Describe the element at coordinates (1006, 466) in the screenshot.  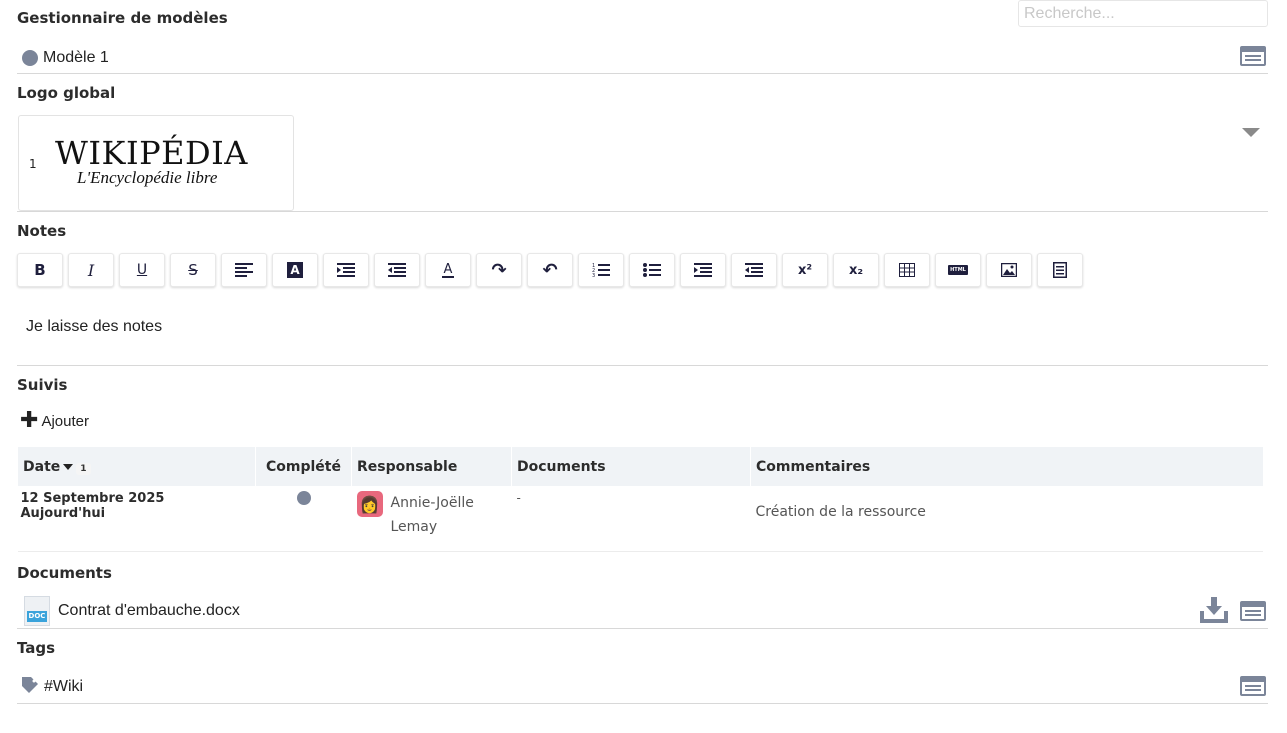
I see `column-comments: Commentaires` at that location.